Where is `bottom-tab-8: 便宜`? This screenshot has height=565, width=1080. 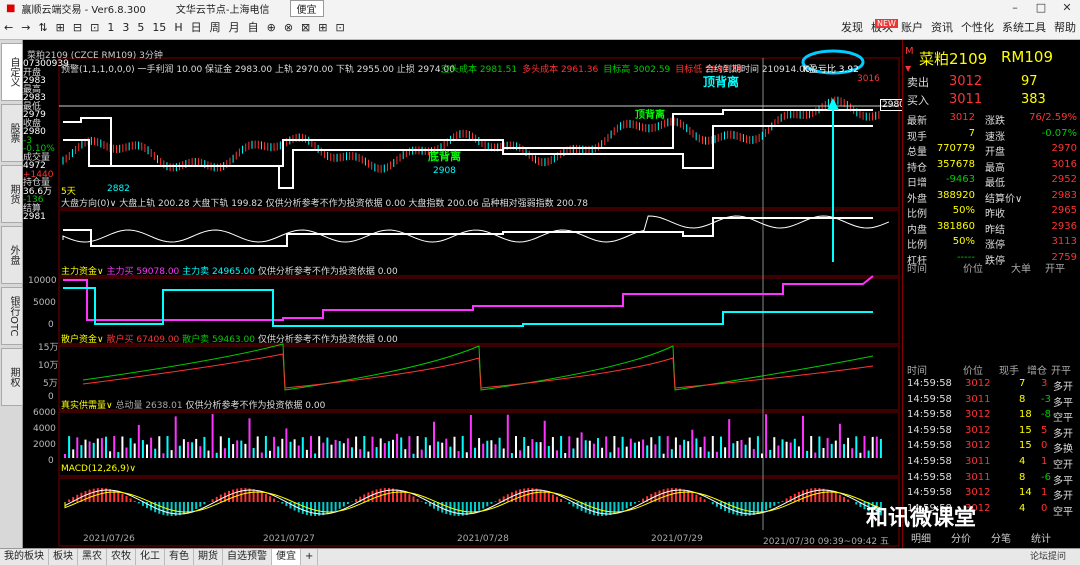
bottom-tab-8: 便宜 is located at coordinates (286, 557).